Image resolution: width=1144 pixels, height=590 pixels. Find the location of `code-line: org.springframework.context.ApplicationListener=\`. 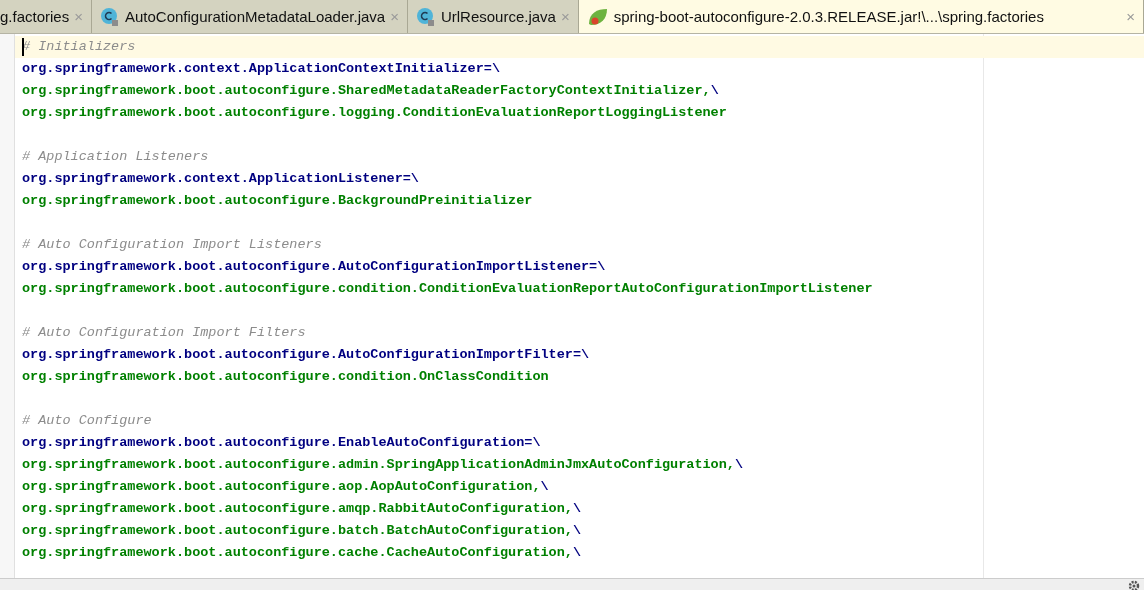

code-line: org.springframework.context.ApplicationListener=\ is located at coordinates (220, 178).